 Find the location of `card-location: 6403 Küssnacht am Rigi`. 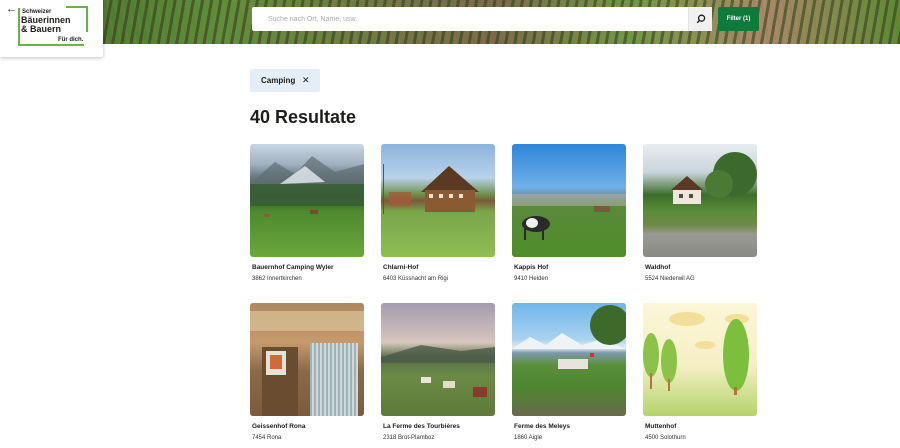

card-location: 6403 Küssnacht am Rigi is located at coordinates (416, 279).